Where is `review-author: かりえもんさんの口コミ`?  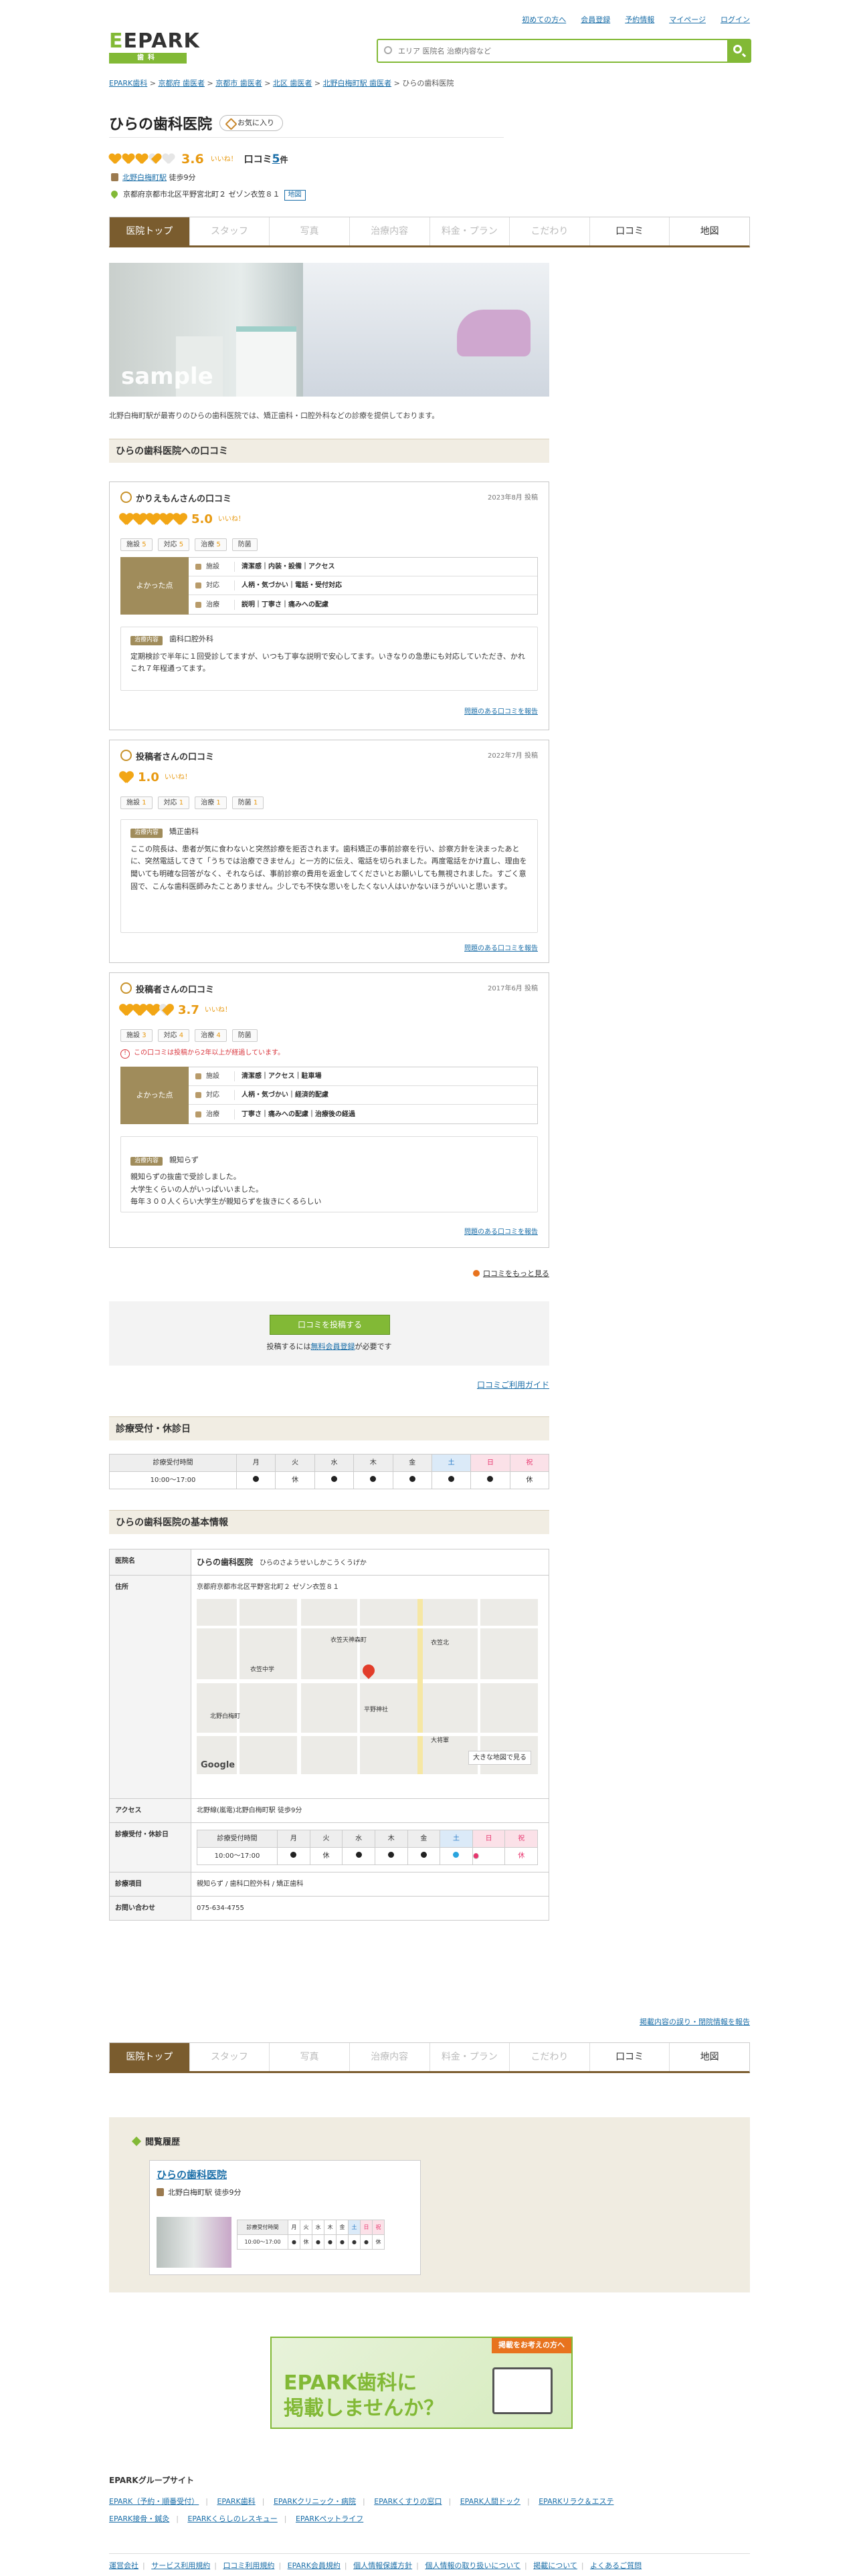
review-author: かりえもんさんの口コミ is located at coordinates (175, 499).